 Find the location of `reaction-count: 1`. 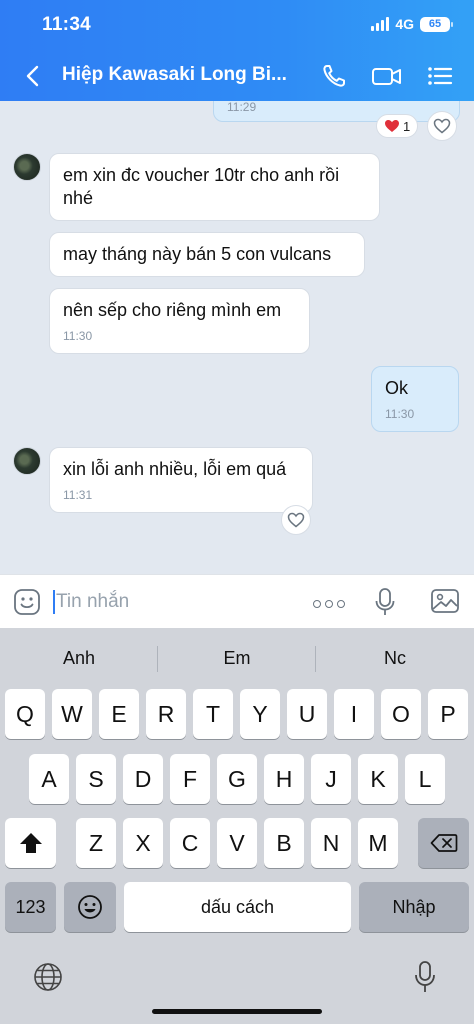

reaction-count: 1 is located at coordinates (407, 126).